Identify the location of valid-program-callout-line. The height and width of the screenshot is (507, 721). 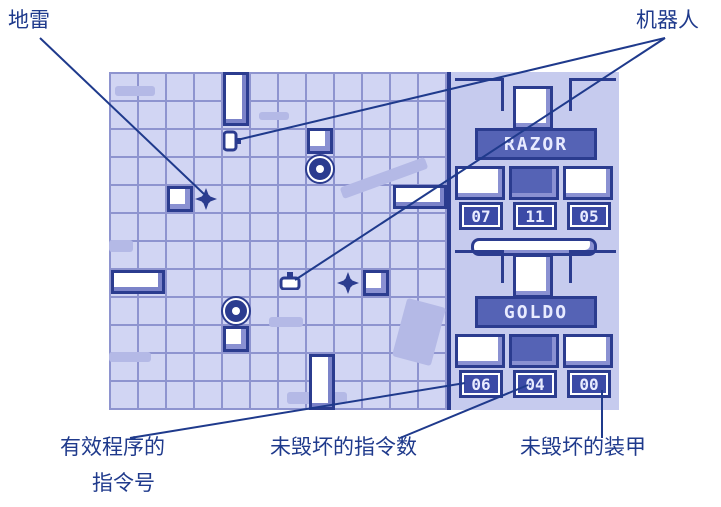
(297, 410).